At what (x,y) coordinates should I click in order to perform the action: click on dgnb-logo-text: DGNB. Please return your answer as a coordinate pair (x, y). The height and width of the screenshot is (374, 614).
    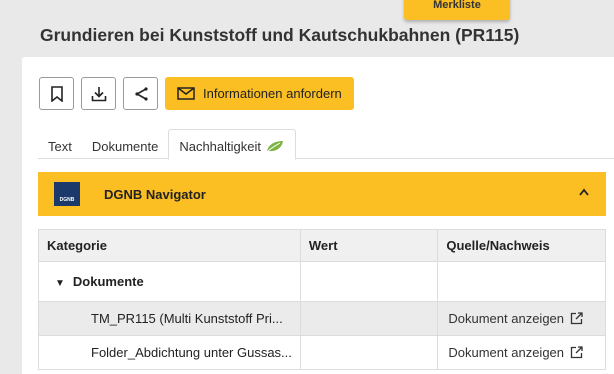
    Looking at the image, I should click on (67, 200).